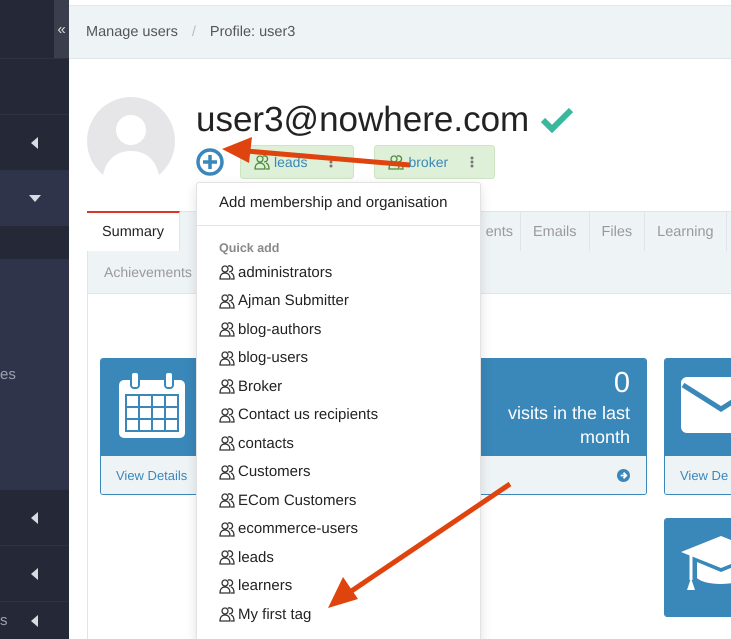 This screenshot has width=731, height=639. I want to click on submenu-item, so click(34, 242).